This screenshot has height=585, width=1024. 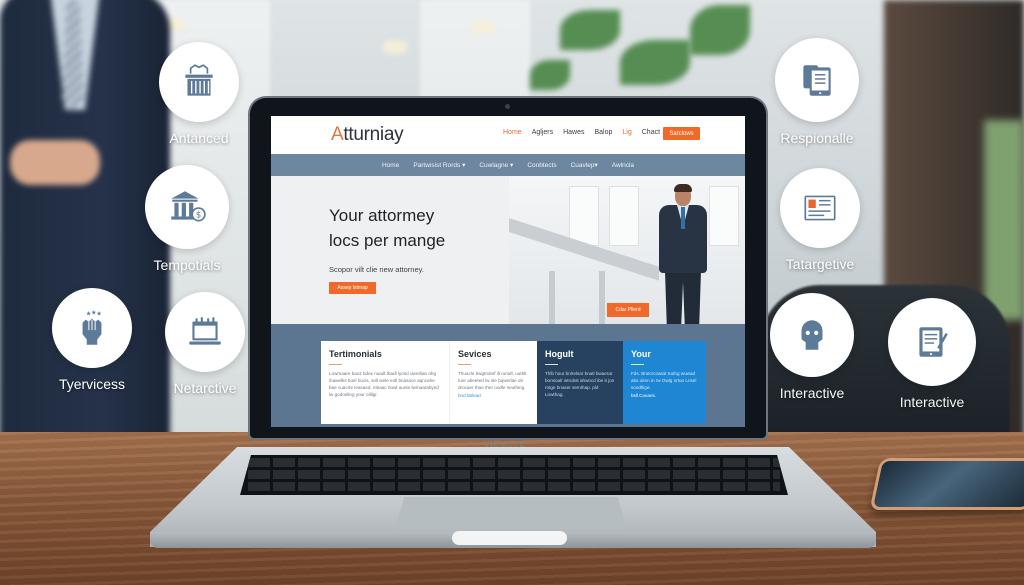 I want to click on site-logo: Atturniay, so click(x=367, y=135).